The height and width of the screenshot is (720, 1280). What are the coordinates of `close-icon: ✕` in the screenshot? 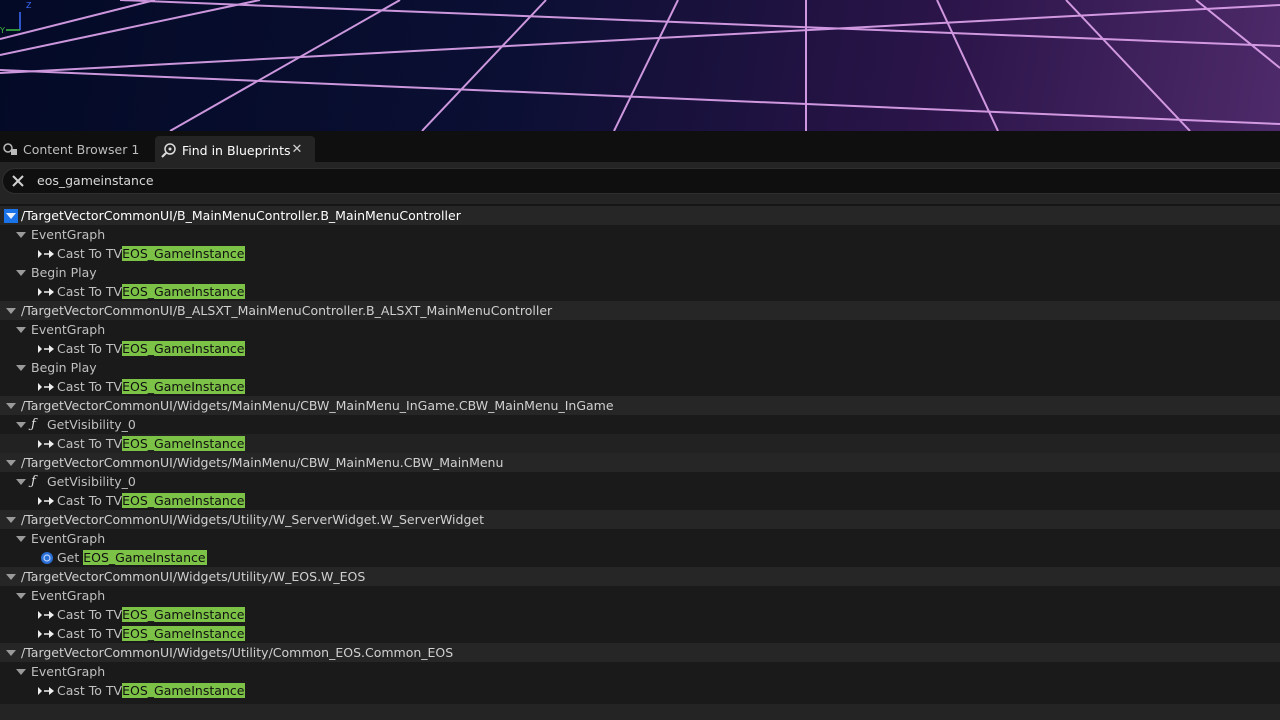 It's located at (297, 149).